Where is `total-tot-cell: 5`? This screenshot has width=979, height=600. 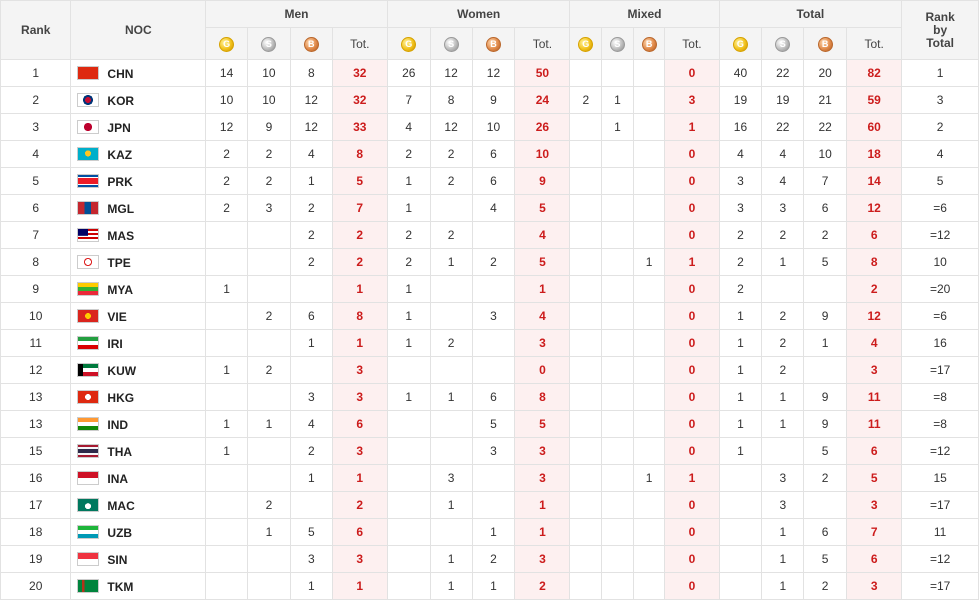 total-tot-cell: 5 is located at coordinates (874, 478).